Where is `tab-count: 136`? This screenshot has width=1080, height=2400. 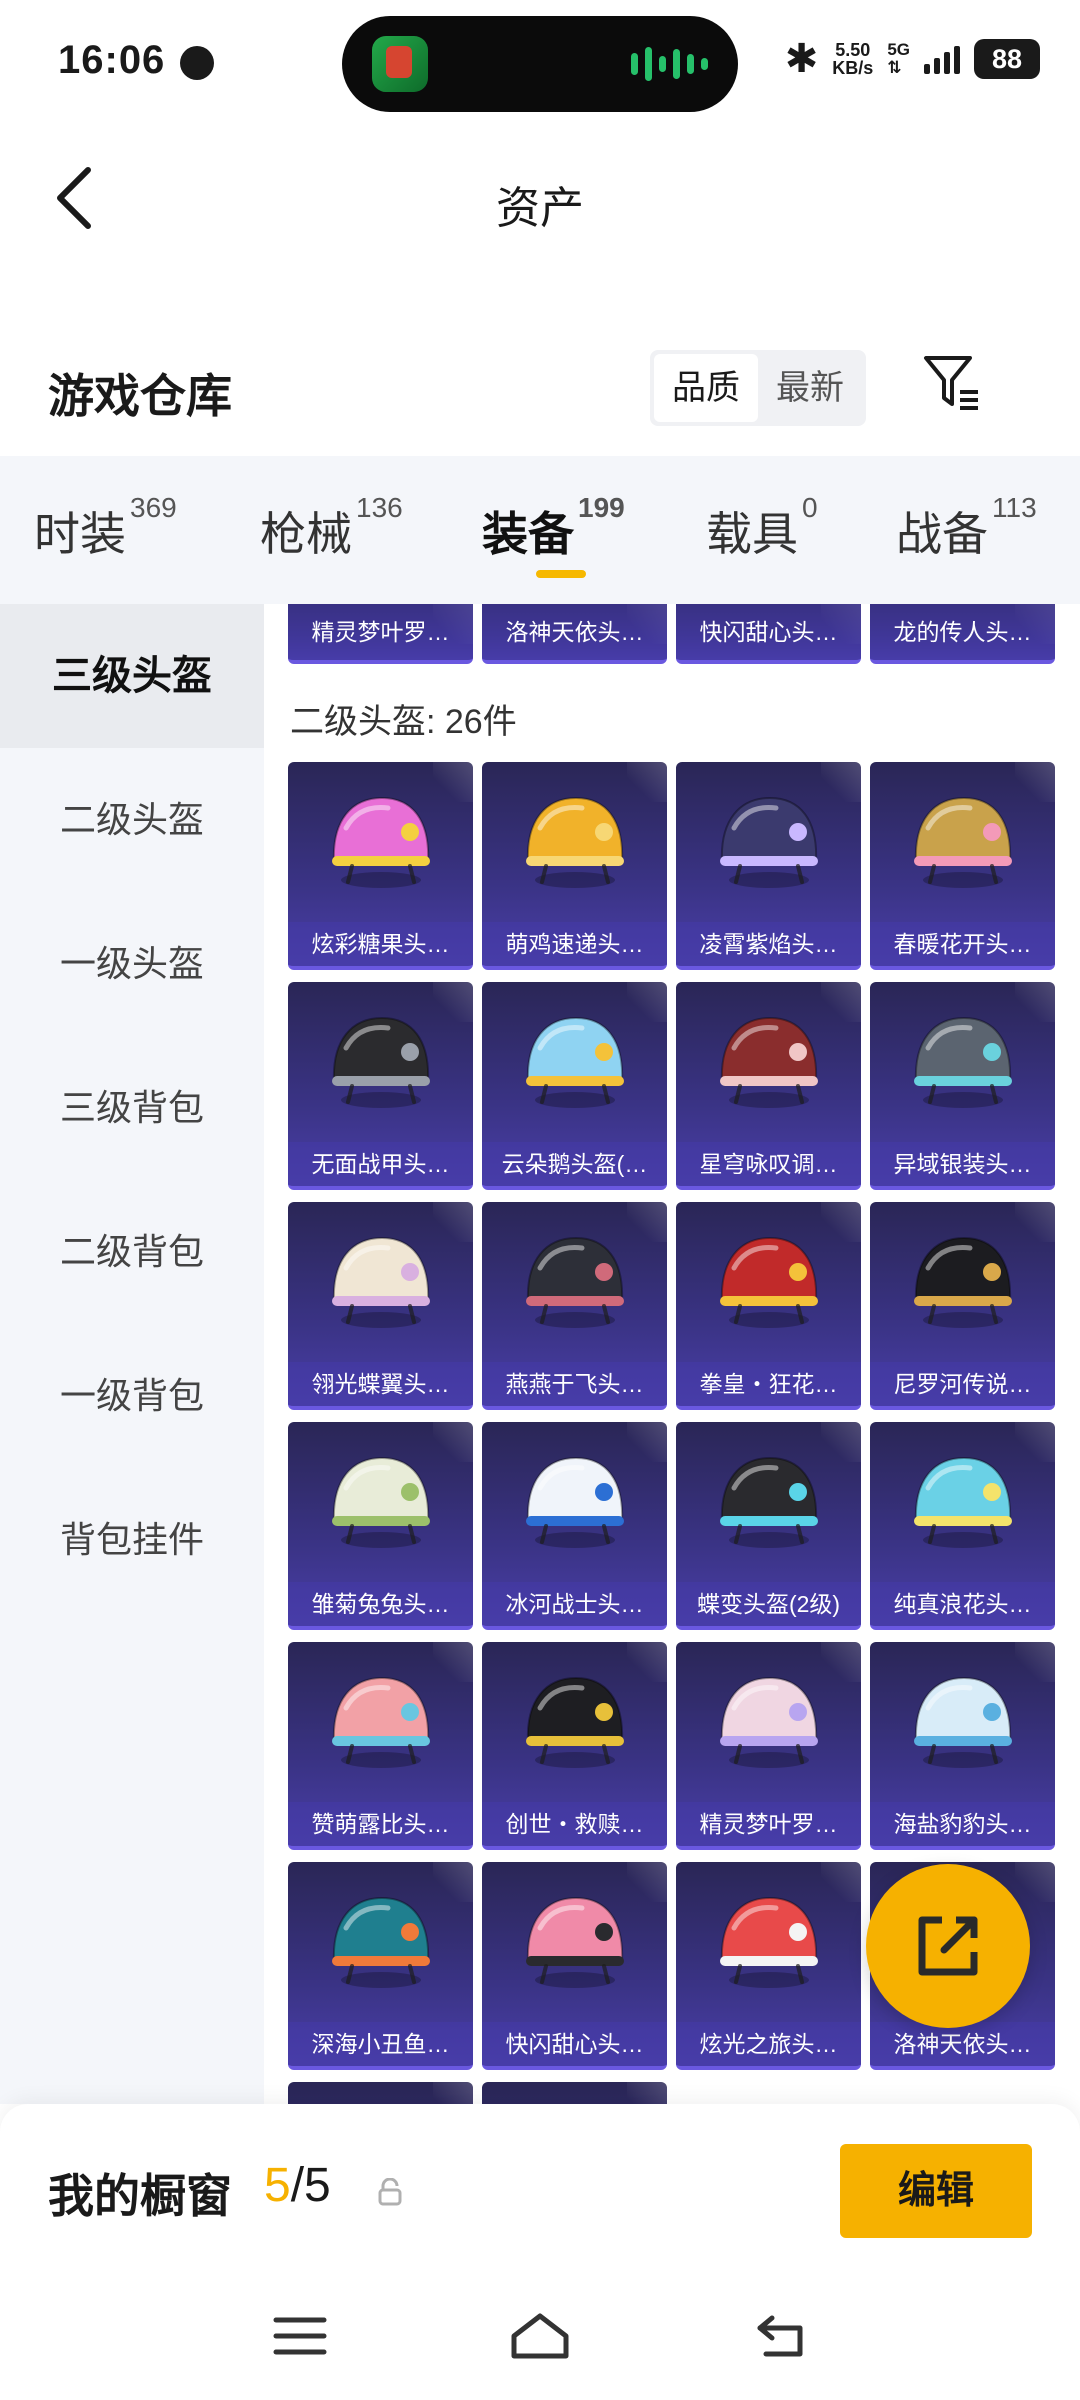
tab-count: 136 is located at coordinates (379, 507).